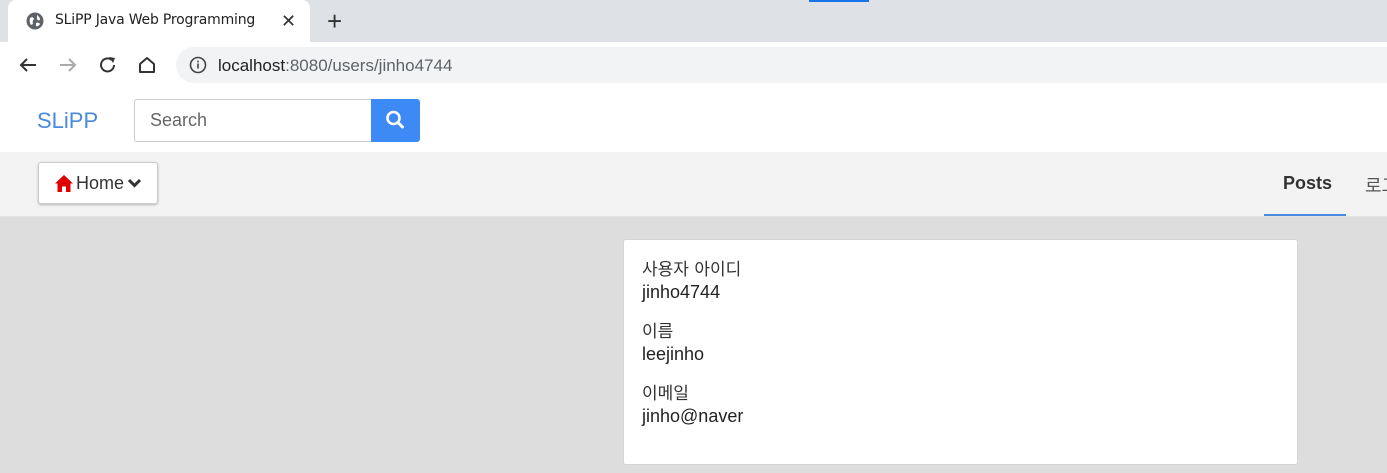 The width and height of the screenshot is (1387, 473). I want to click on posts-tab-underline, so click(1305, 215).